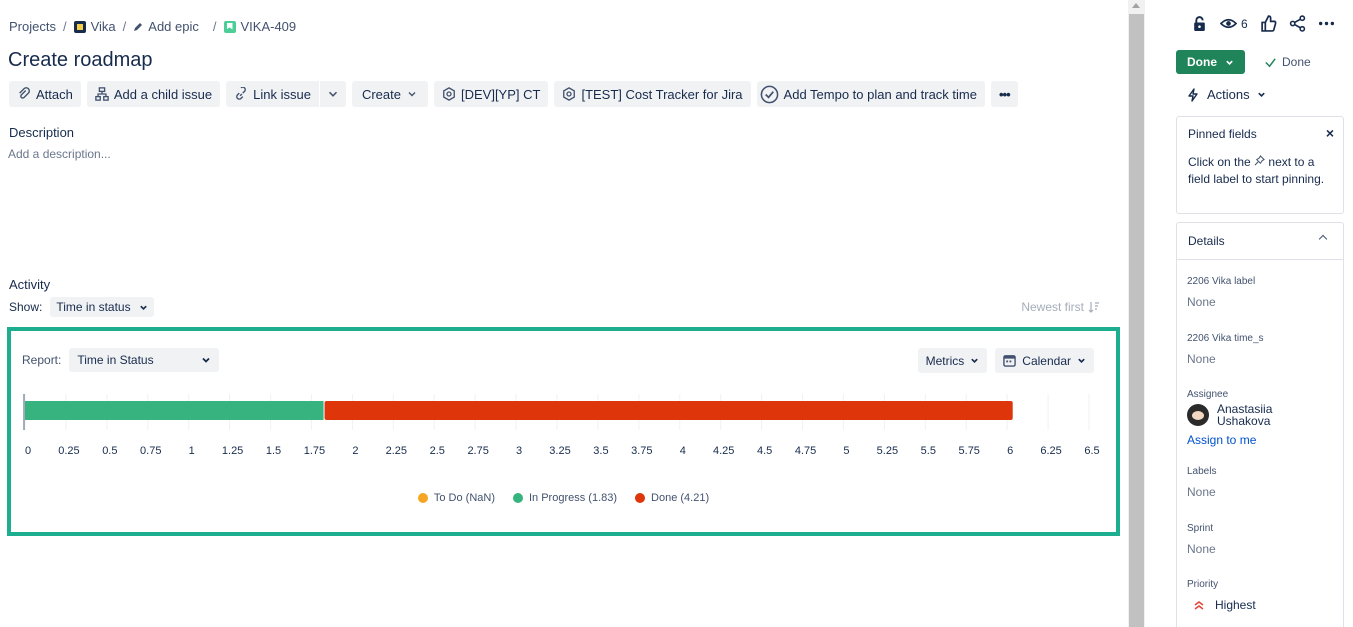 Image resolution: width=1353 pixels, height=627 pixels. Describe the element at coordinates (1010, 451) in the screenshot. I see `x-tick-label: 6` at that location.